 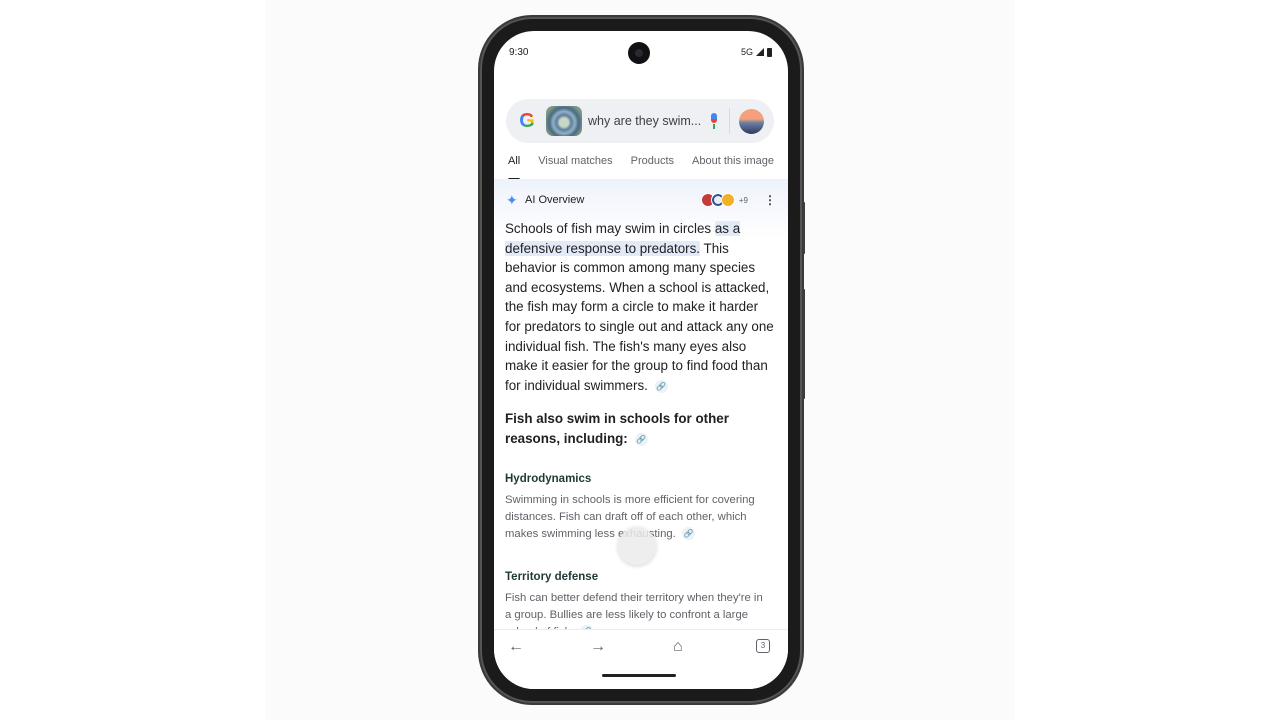 I want to click on google-logo-icon: G, so click(x=527, y=121).